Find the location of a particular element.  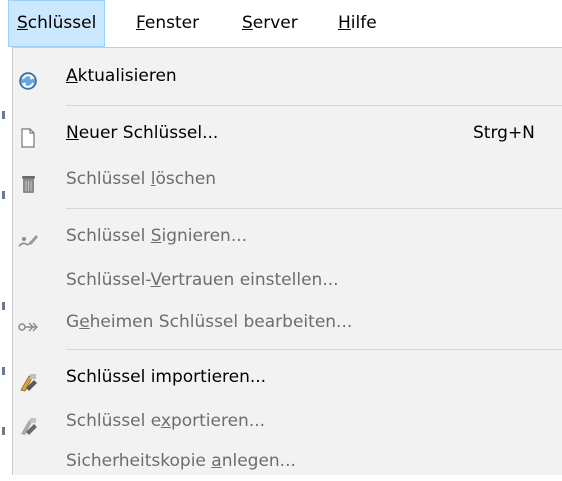

item-label-post: öschen is located at coordinates (186, 179).